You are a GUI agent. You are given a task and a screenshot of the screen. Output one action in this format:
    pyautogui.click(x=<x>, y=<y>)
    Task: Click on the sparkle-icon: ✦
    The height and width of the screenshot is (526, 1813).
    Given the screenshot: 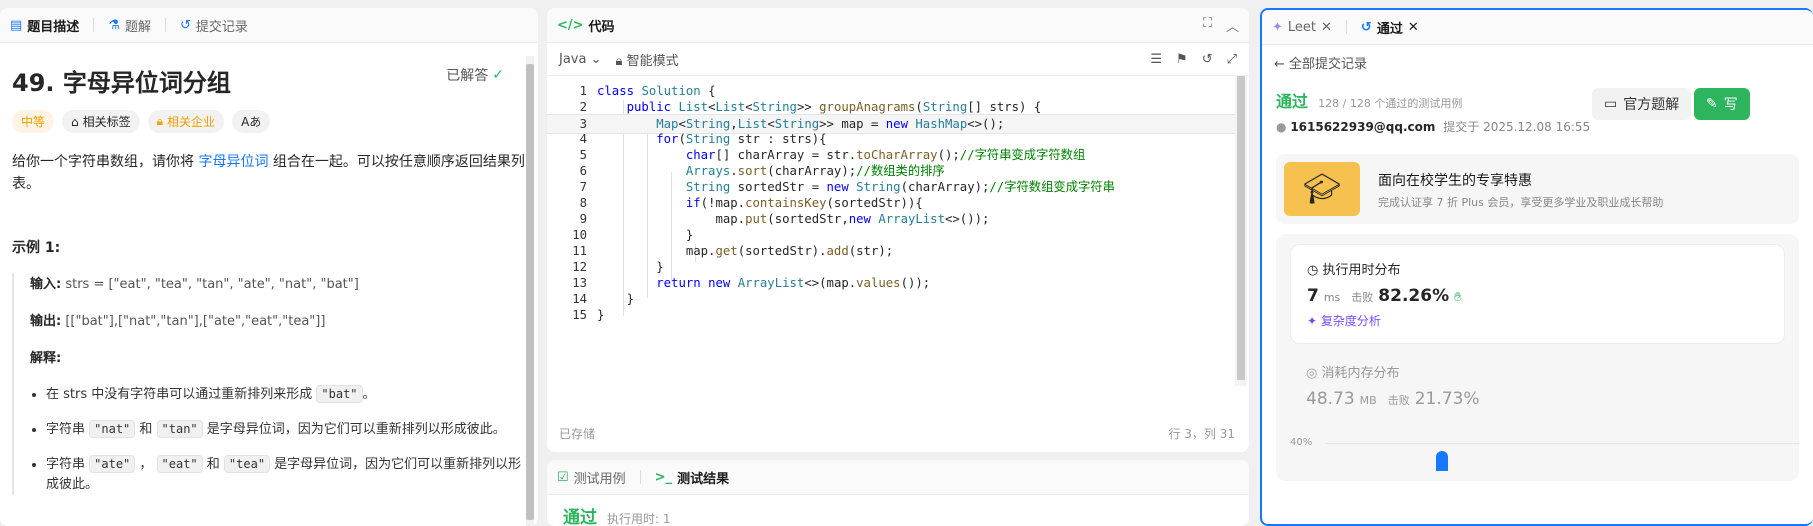 What is the action you would take?
    pyautogui.click(x=1277, y=27)
    